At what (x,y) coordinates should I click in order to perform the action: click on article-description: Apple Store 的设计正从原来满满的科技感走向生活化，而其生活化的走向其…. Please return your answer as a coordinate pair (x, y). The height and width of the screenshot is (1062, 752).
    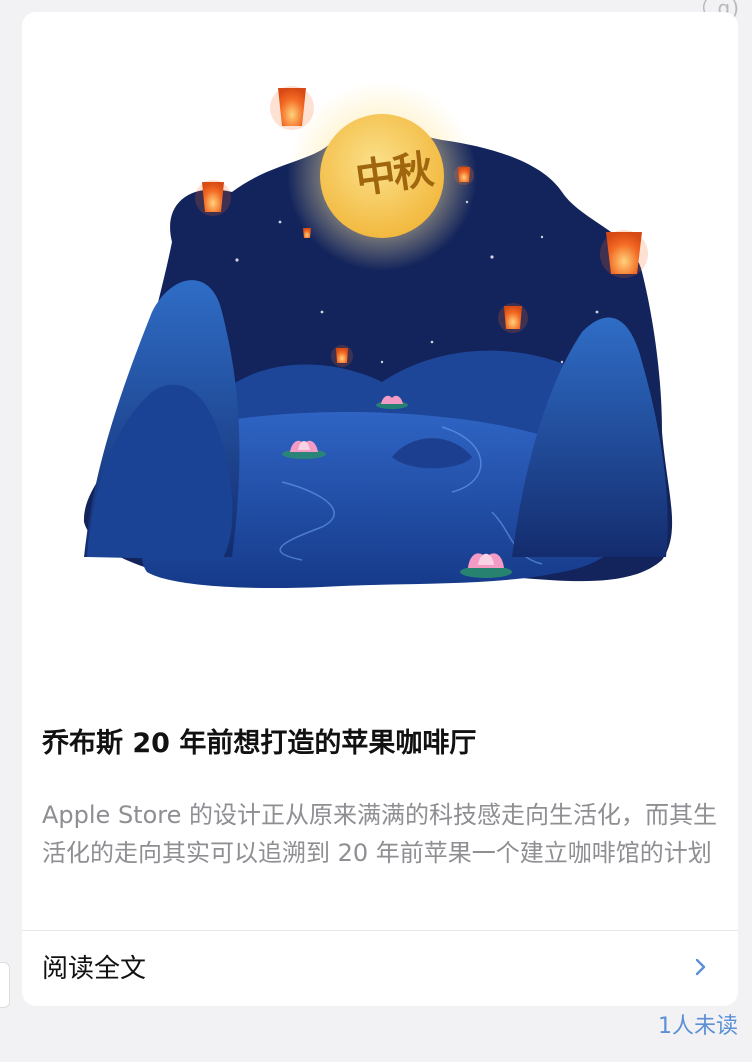
    Looking at the image, I should click on (380, 834).